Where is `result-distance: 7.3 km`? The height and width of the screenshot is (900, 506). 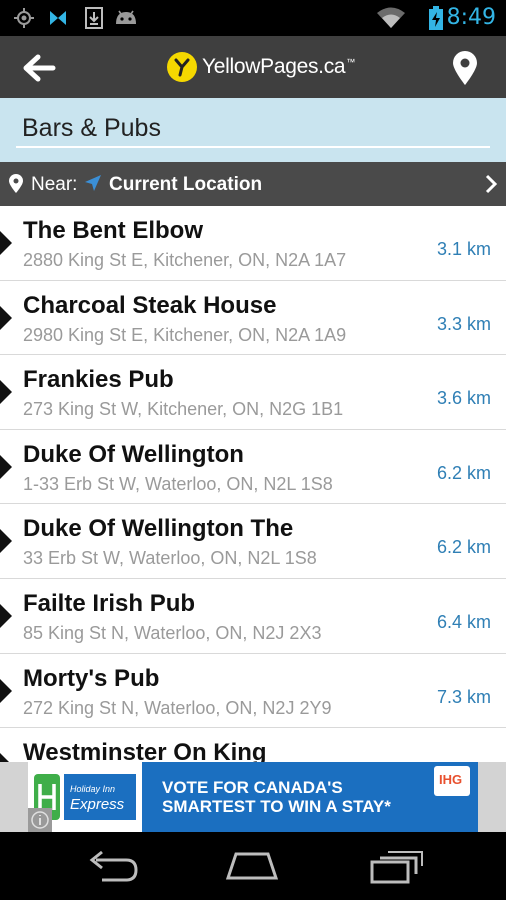
result-distance: 7.3 km is located at coordinates (463, 696).